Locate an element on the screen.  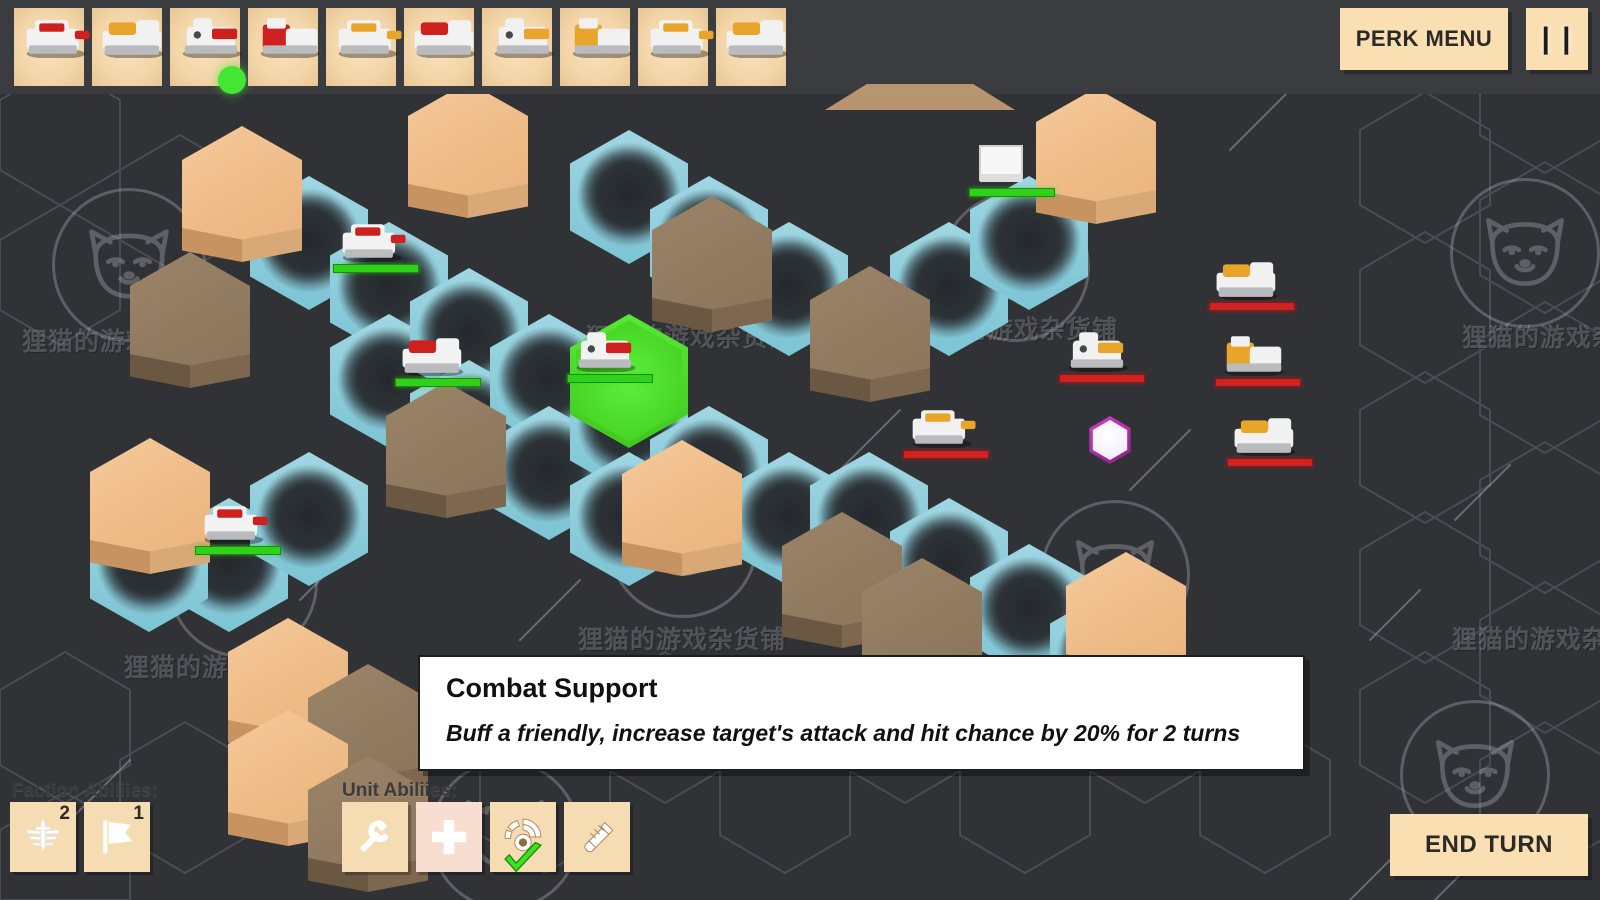
unit-ability-wrench is located at coordinates (375, 837).